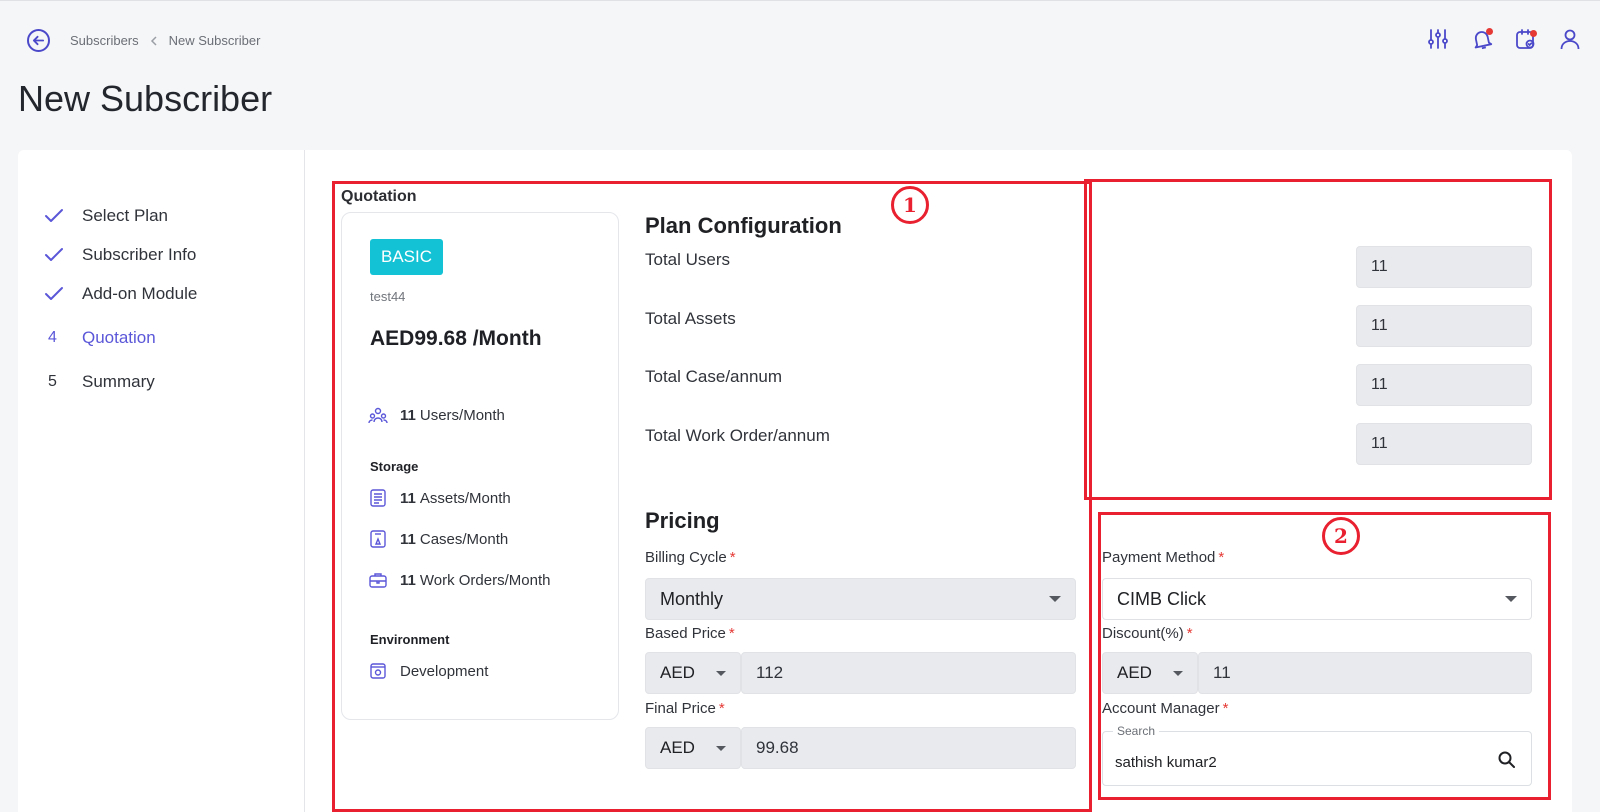  What do you see at coordinates (165, 40) in the screenshot?
I see `breadcrumb: Subscribers New Subscriber` at bounding box center [165, 40].